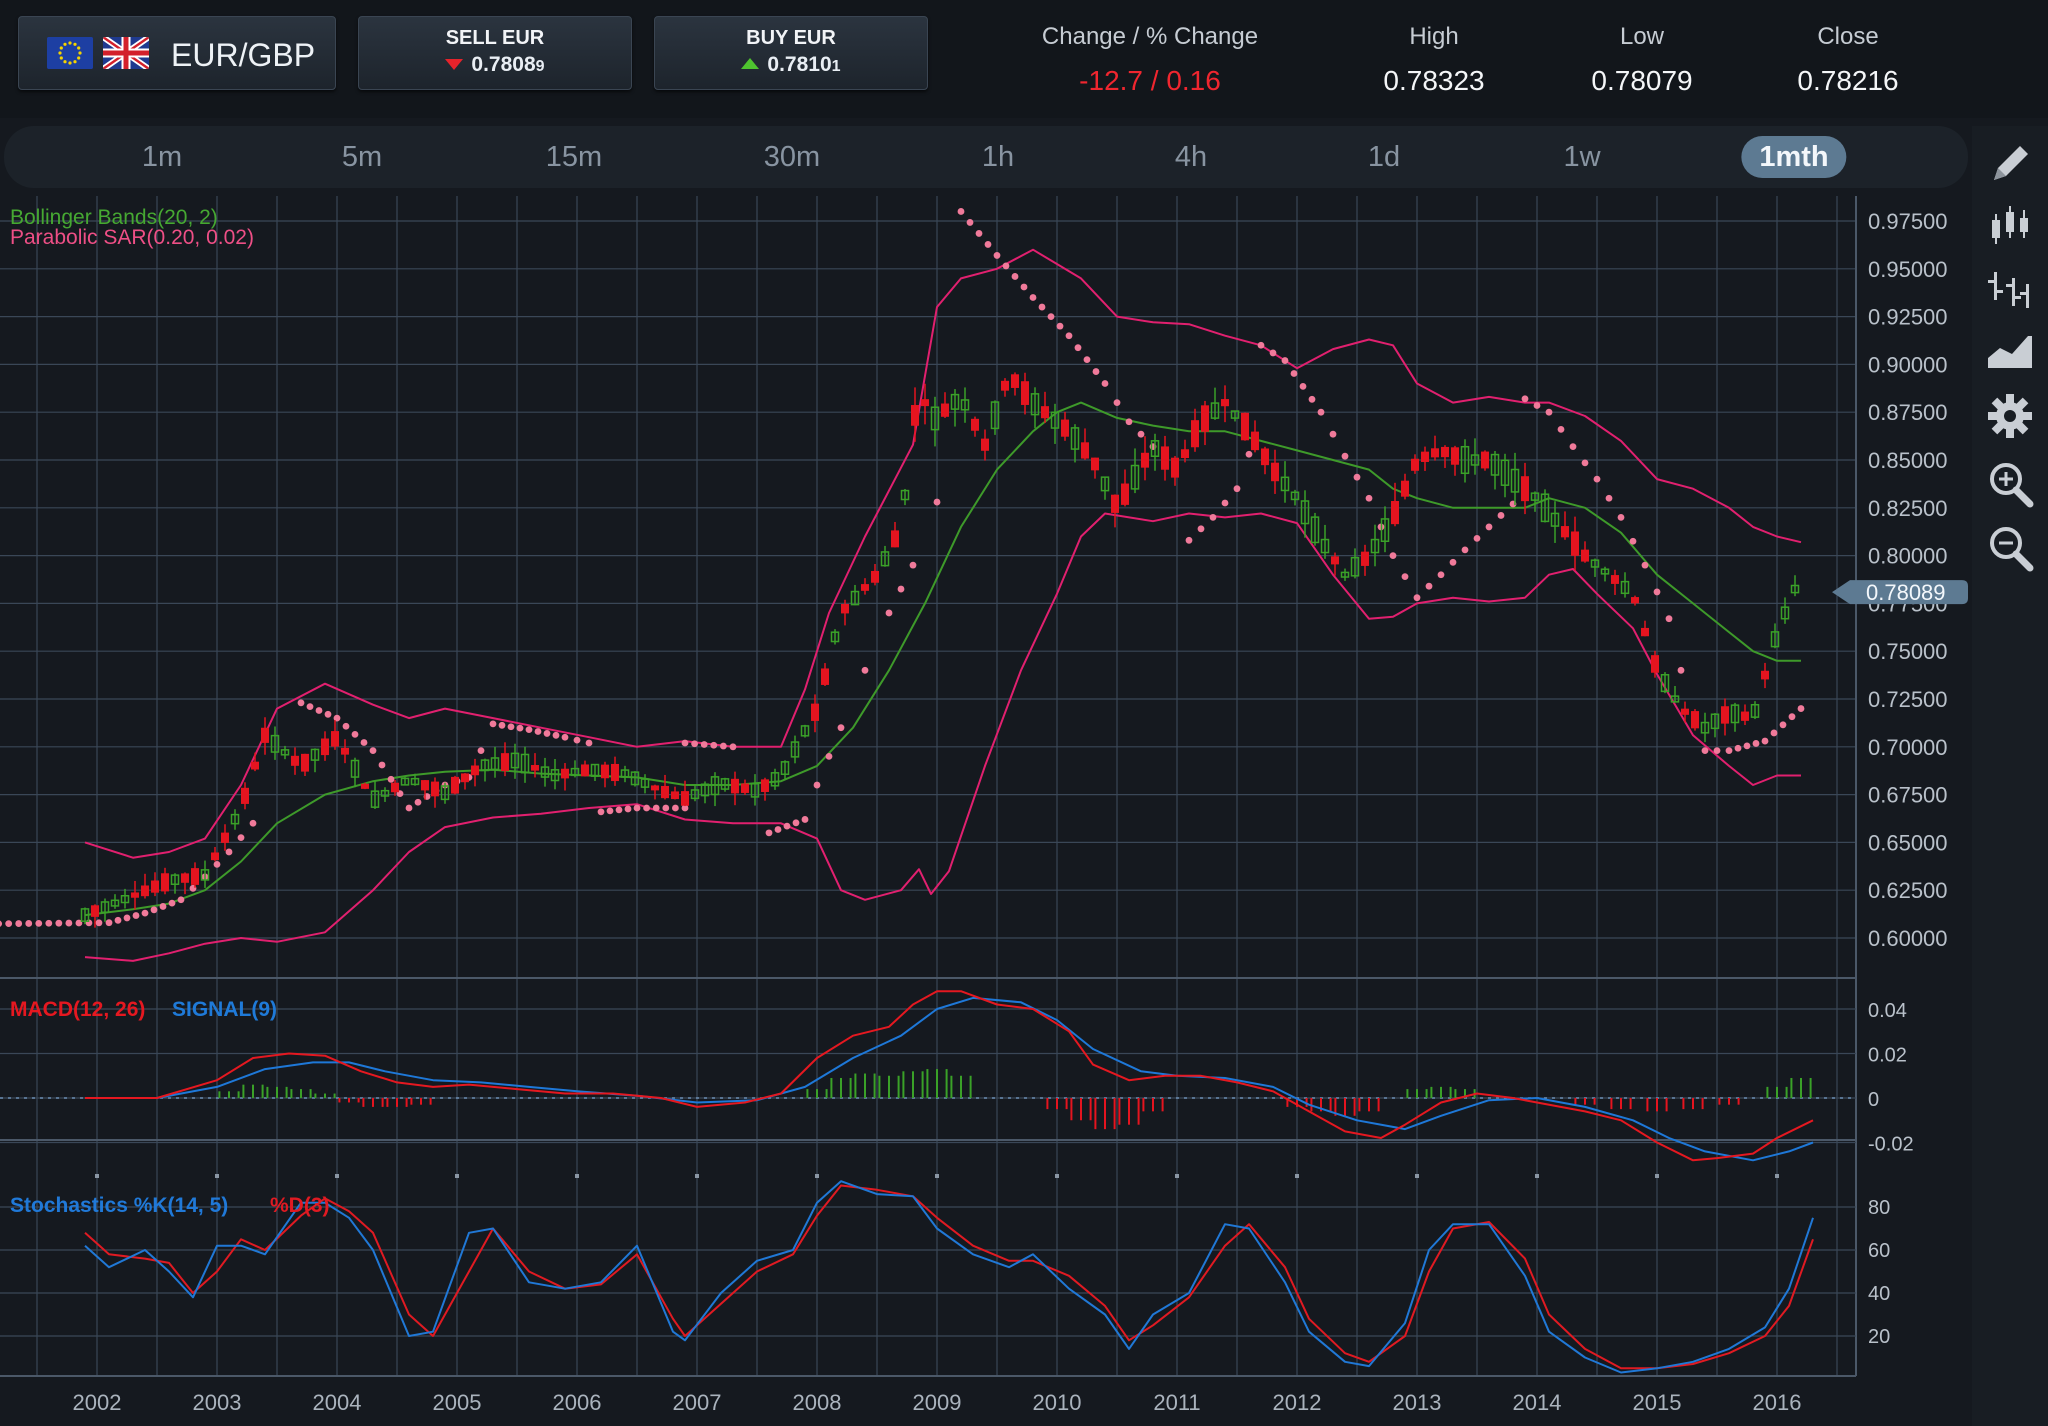 The image size is (2048, 1426). Describe the element at coordinates (1908, 508) in the screenshot. I see `price-axis-tick: 0.82500` at that location.